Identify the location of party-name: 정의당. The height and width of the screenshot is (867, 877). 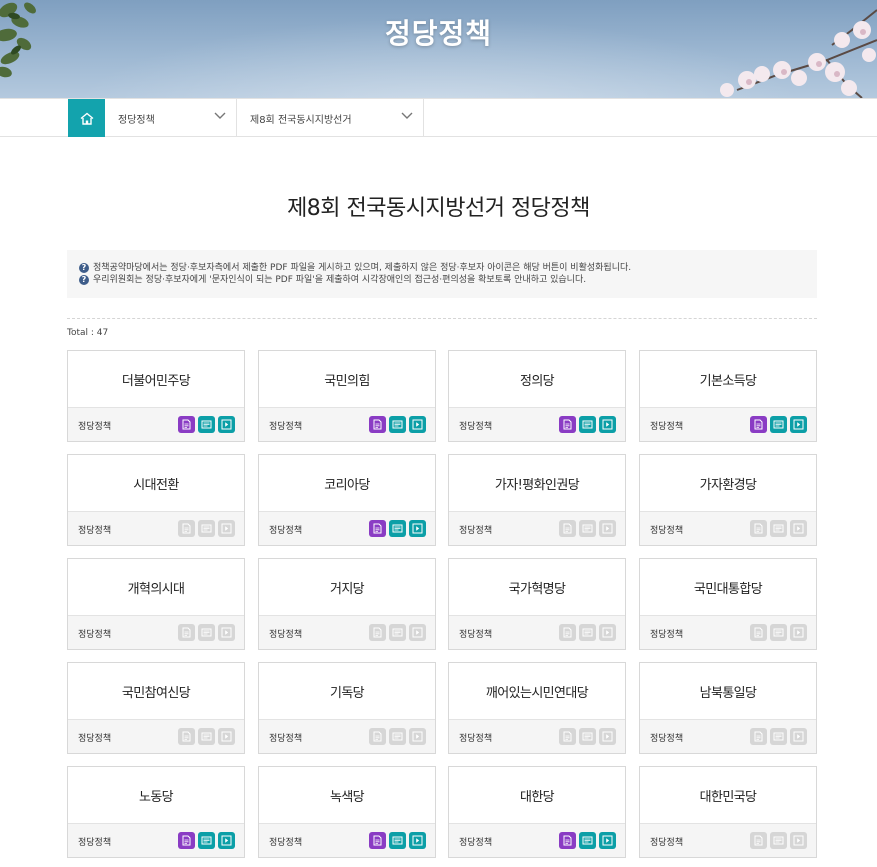
(537, 381).